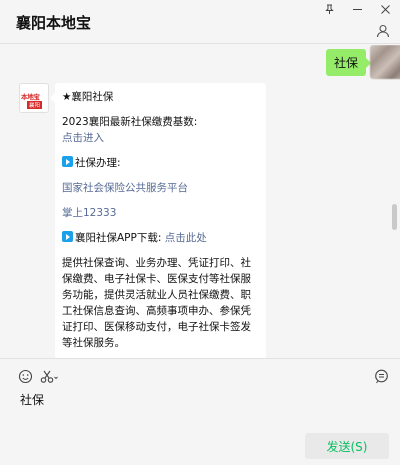 The height and width of the screenshot is (465, 400). I want to click on service-link-2: 掌上12333, so click(89, 213).